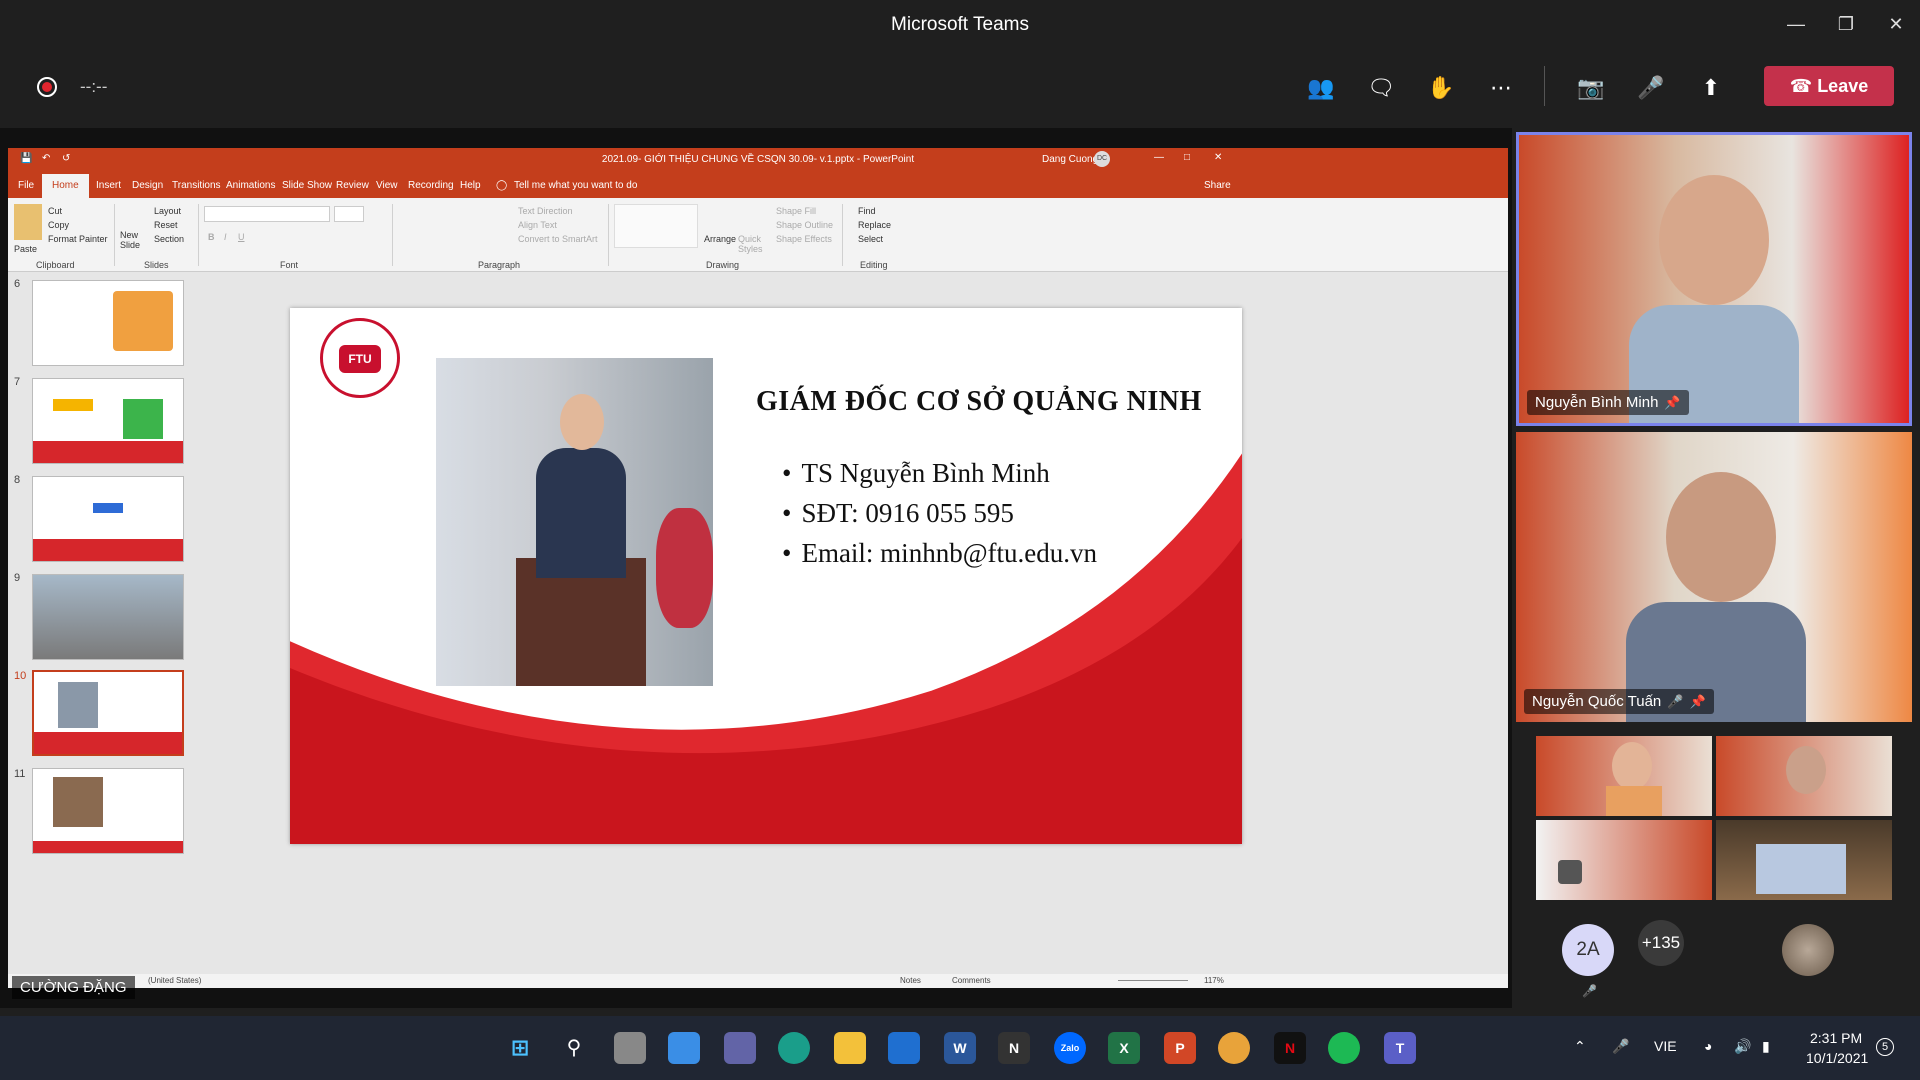 The height and width of the screenshot is (1080, 1920). What do you see at coordinates (431, 185) in the screenshot?
I see `tab-recording: Recording` at bounding box center [431, 185].